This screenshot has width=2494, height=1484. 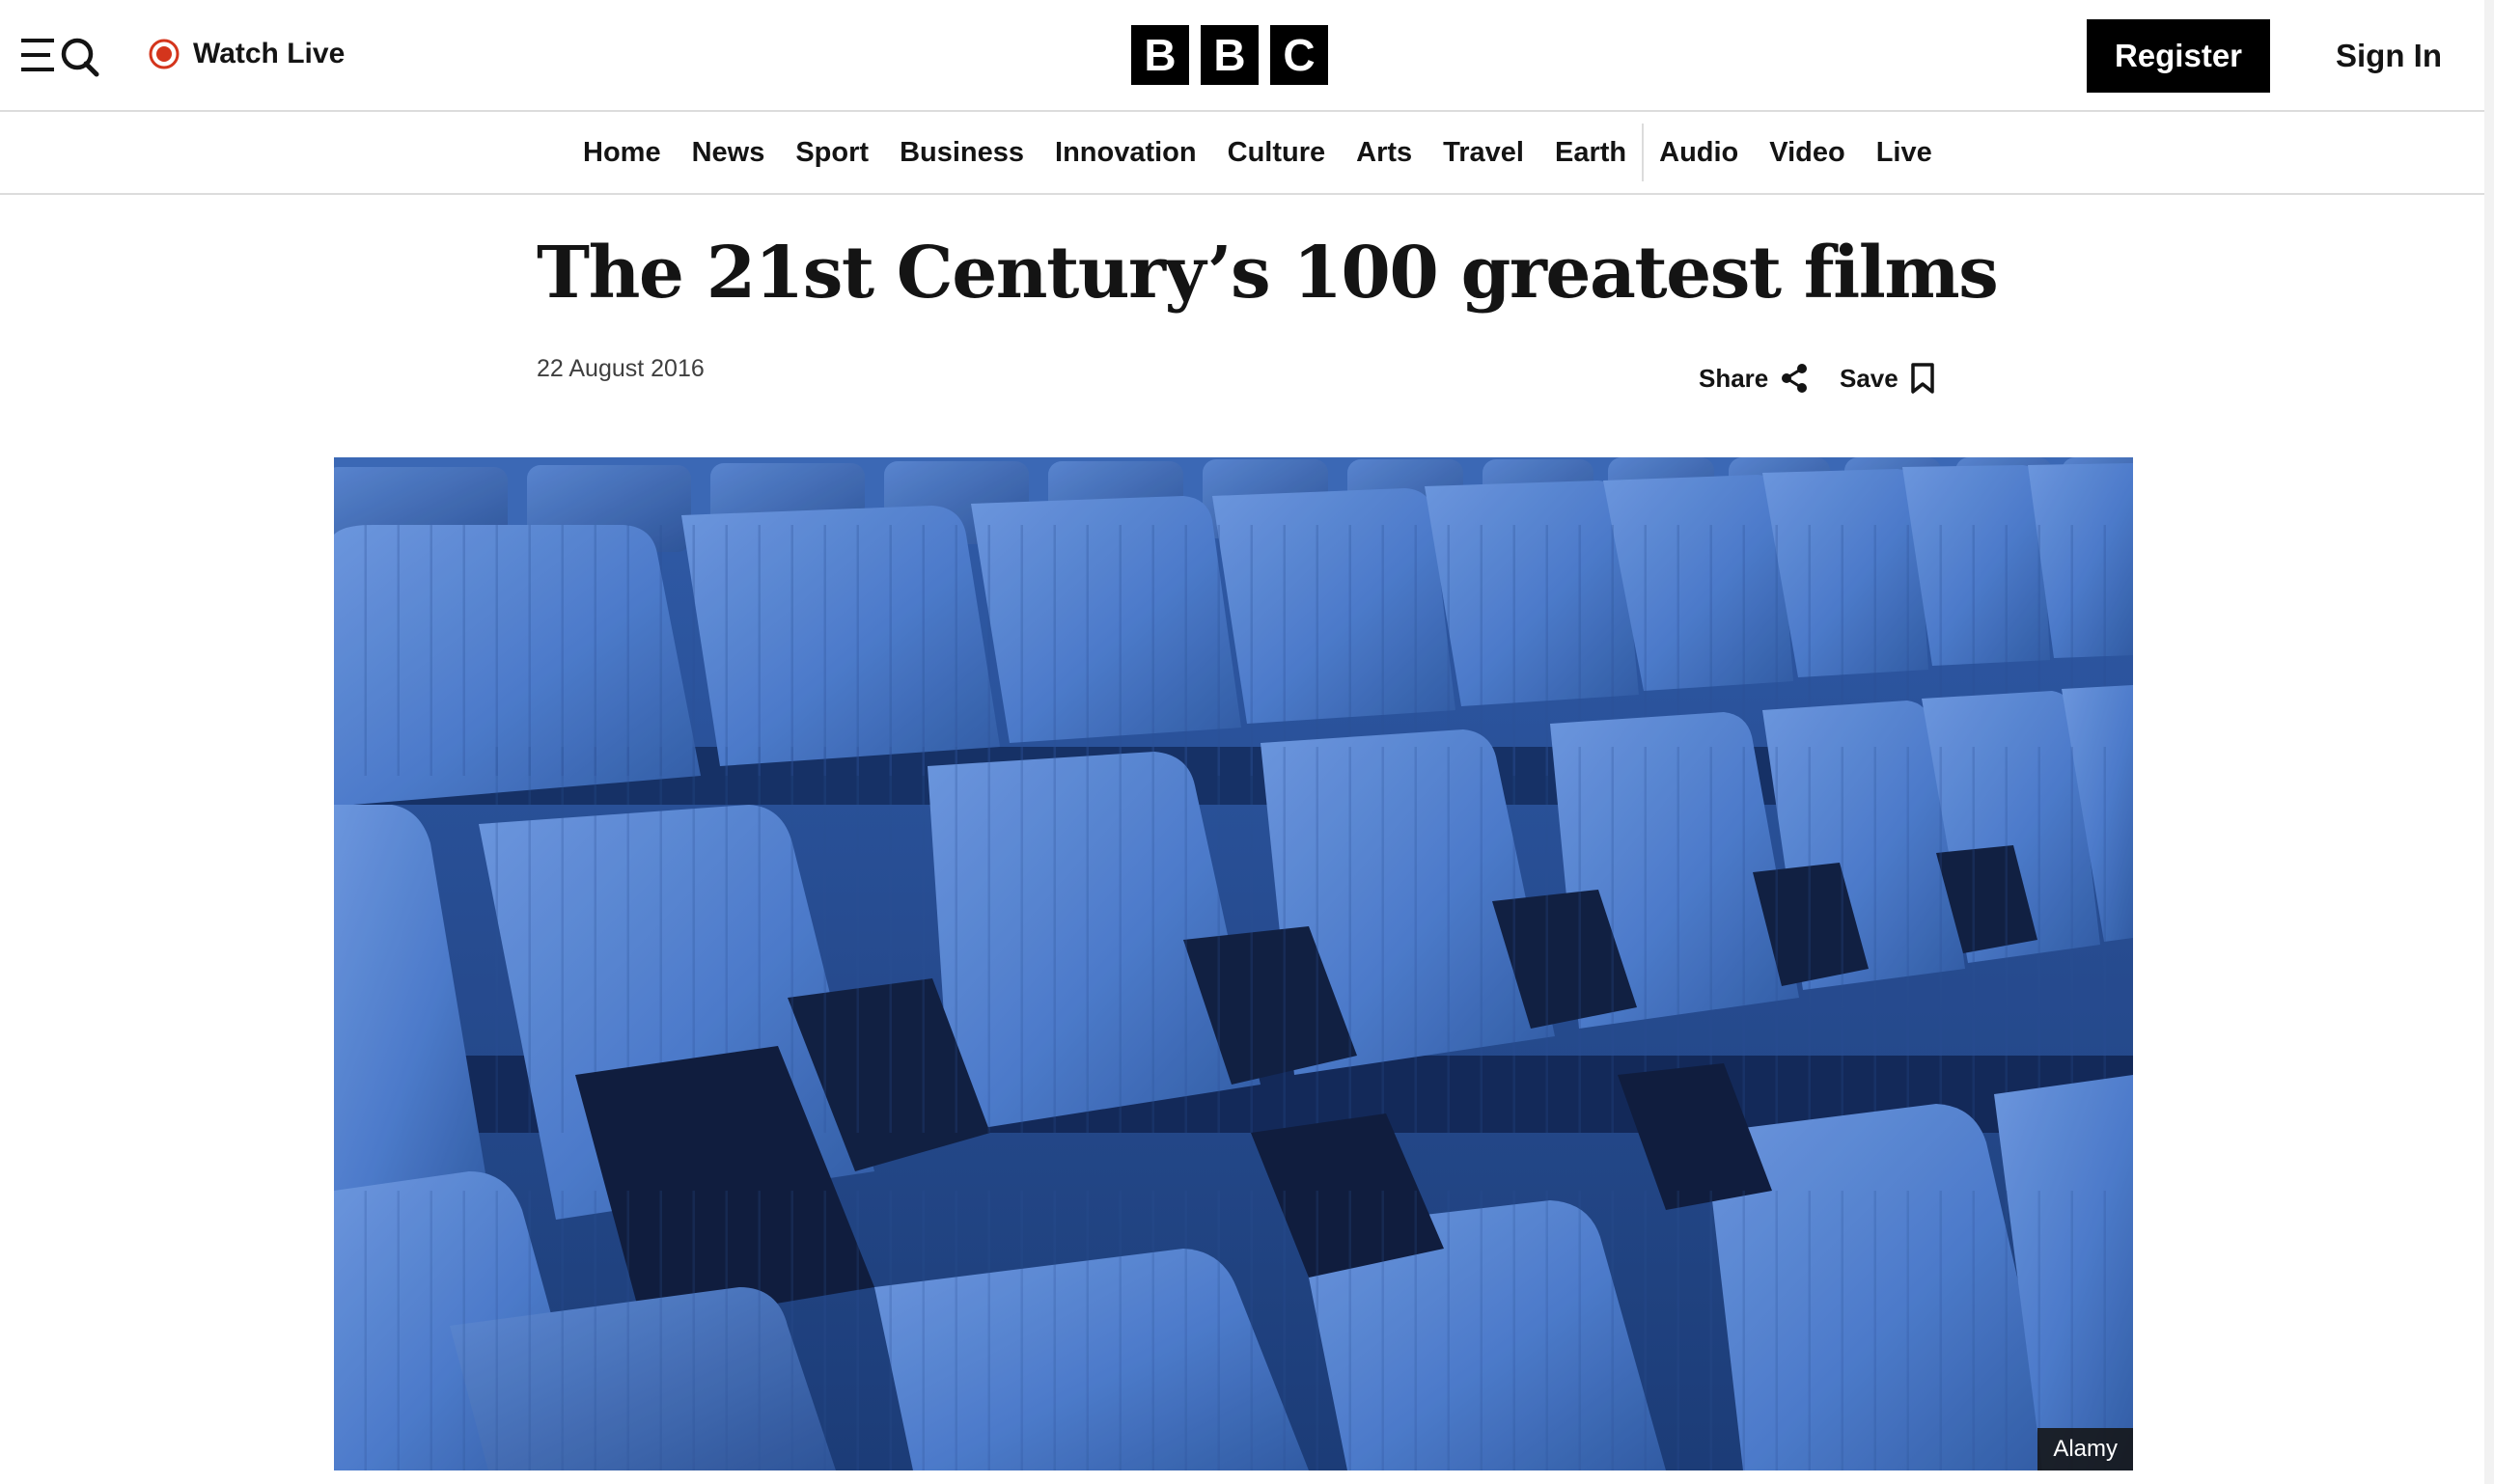 What do you see at coordinates (2179, 56) in the screenshot?
I see `register-button: Register` at bounding box center [2179, 56].